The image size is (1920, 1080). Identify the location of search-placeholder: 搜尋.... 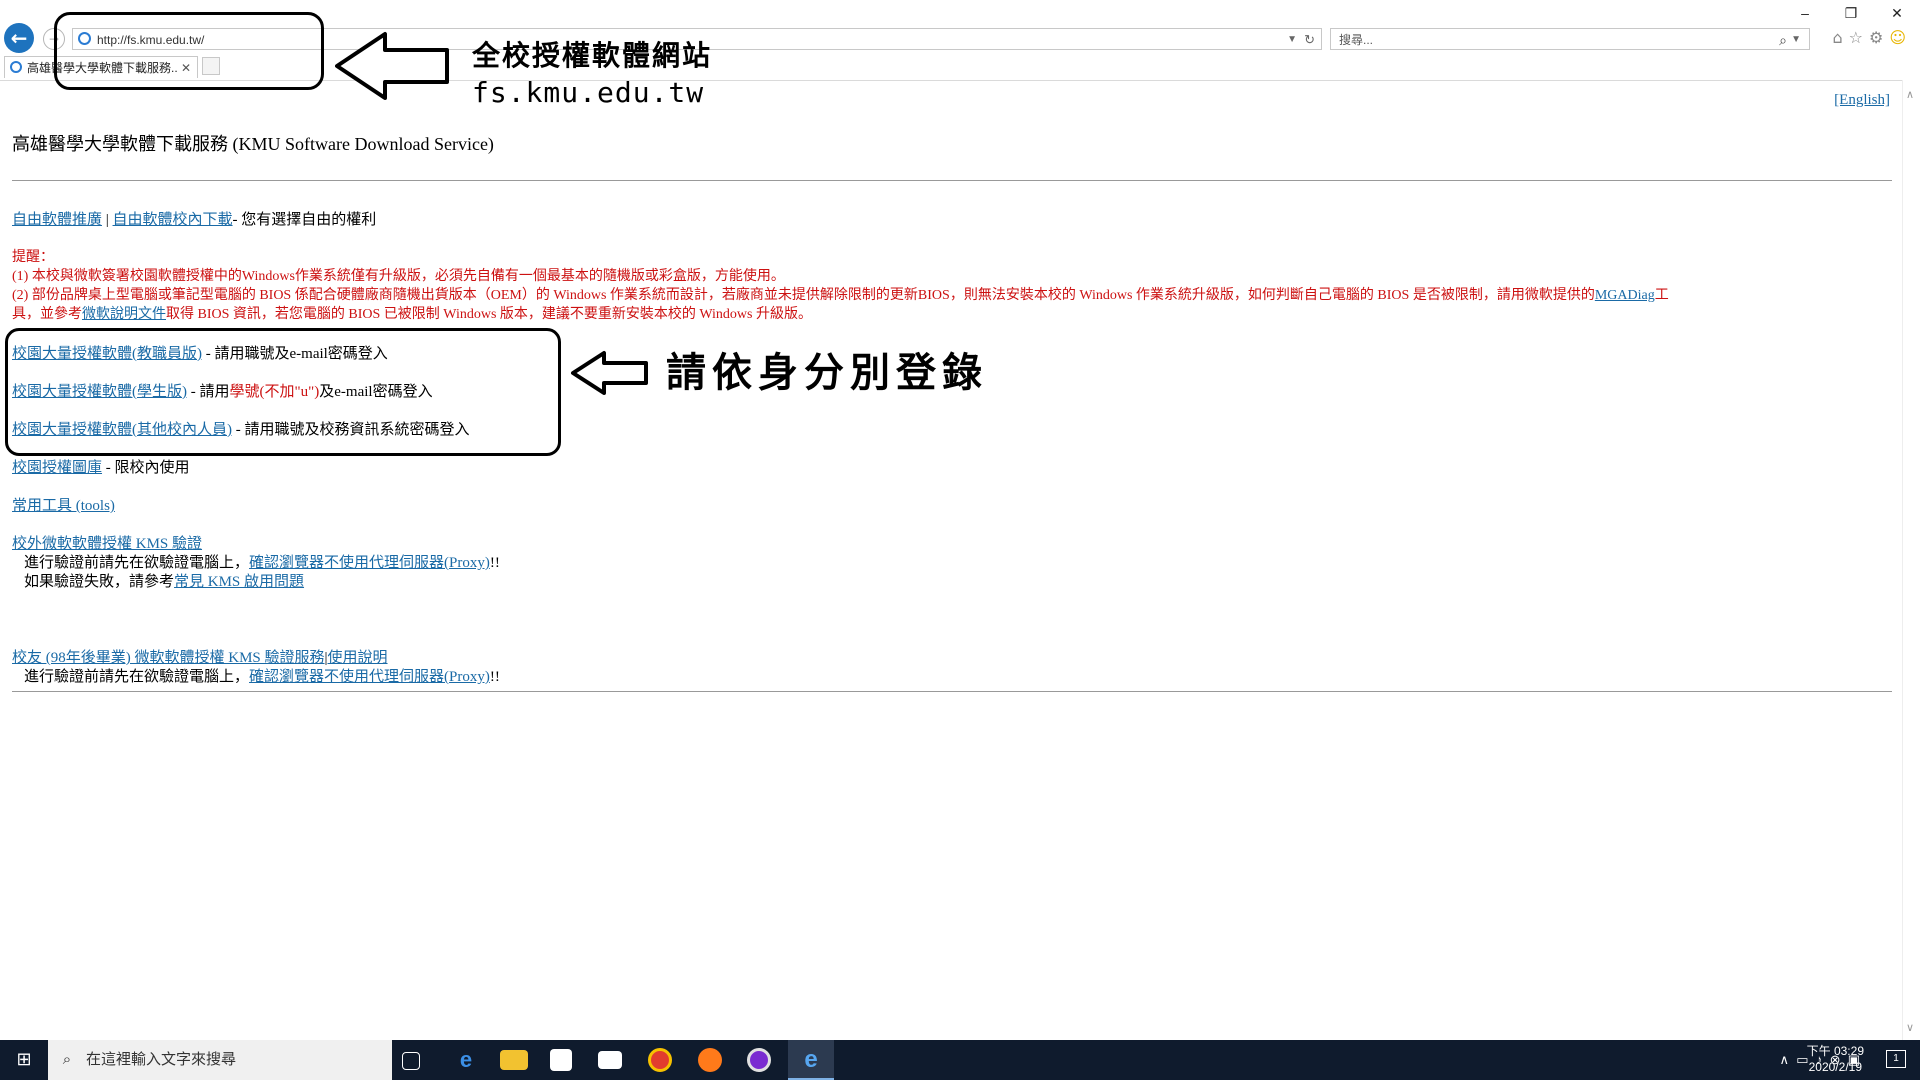
(1356, 40).